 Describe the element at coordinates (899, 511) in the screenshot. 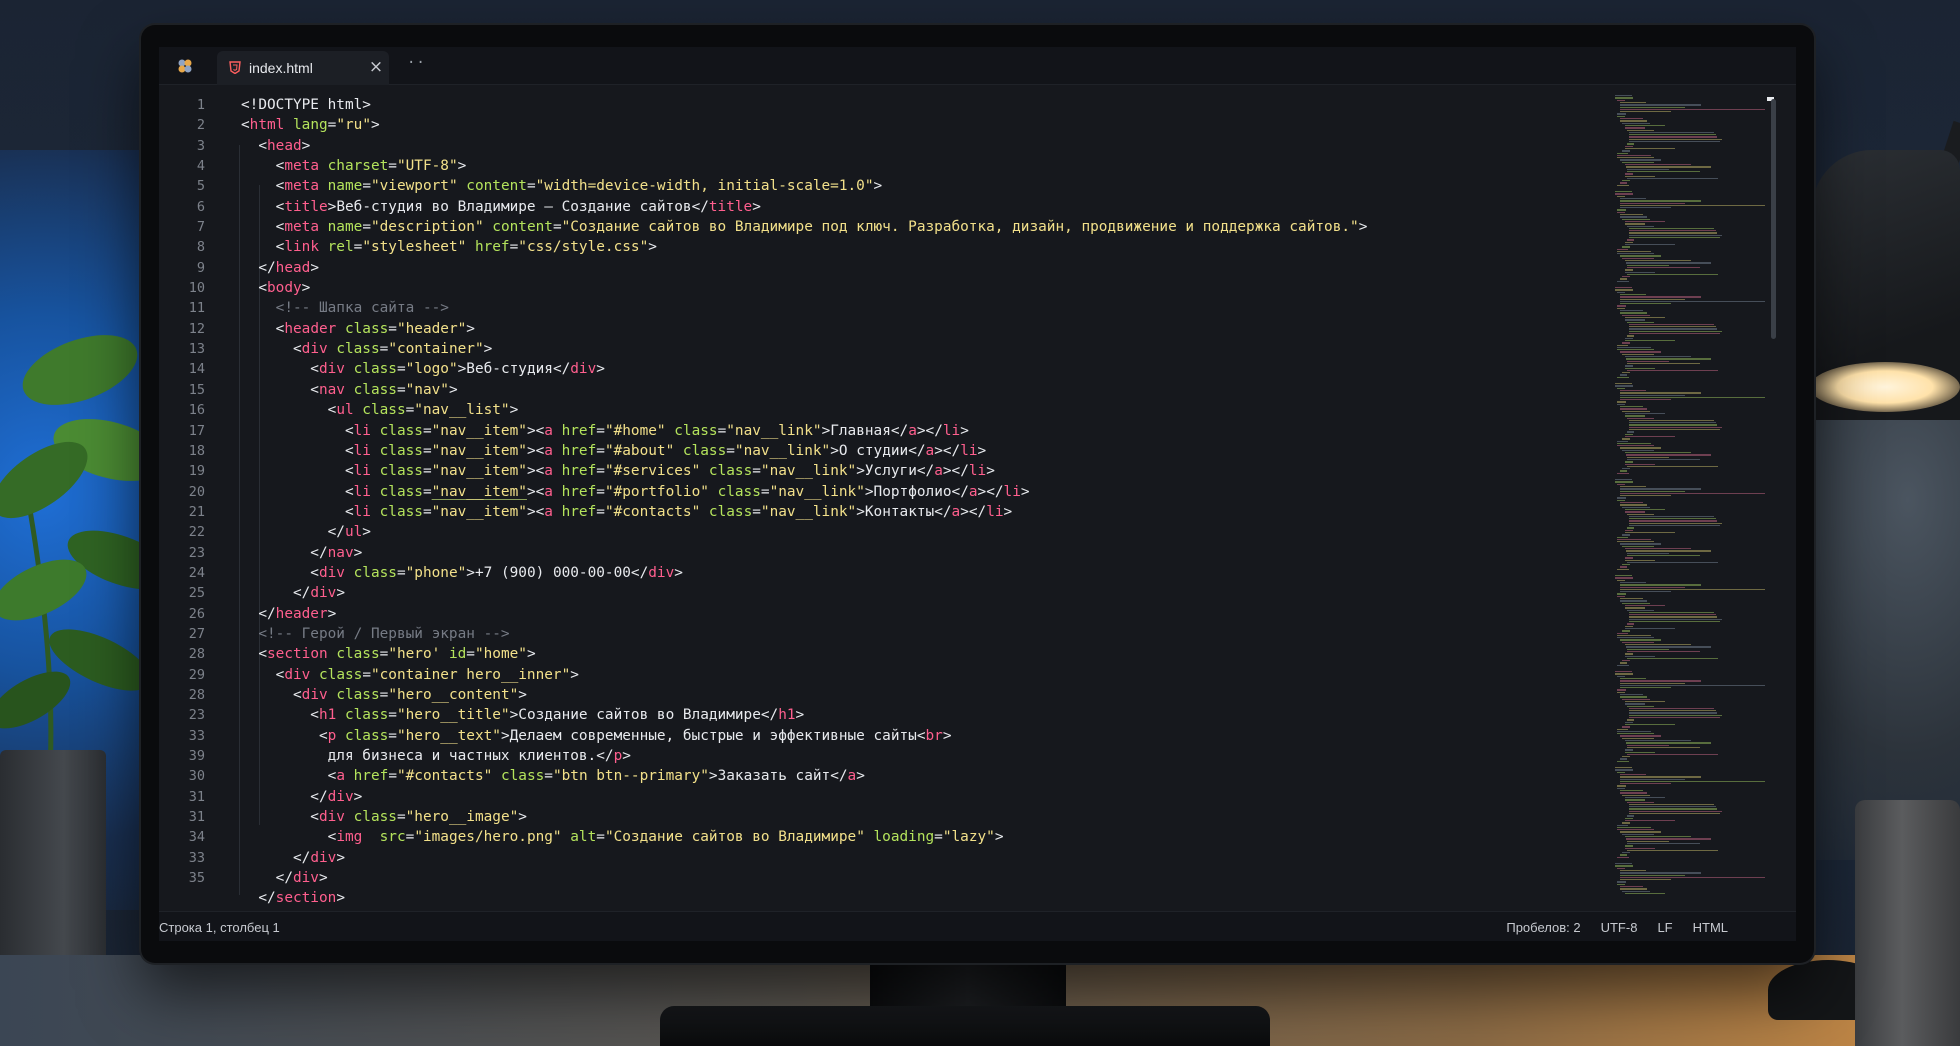

I see `code-token-txt: Контакты` at that location.